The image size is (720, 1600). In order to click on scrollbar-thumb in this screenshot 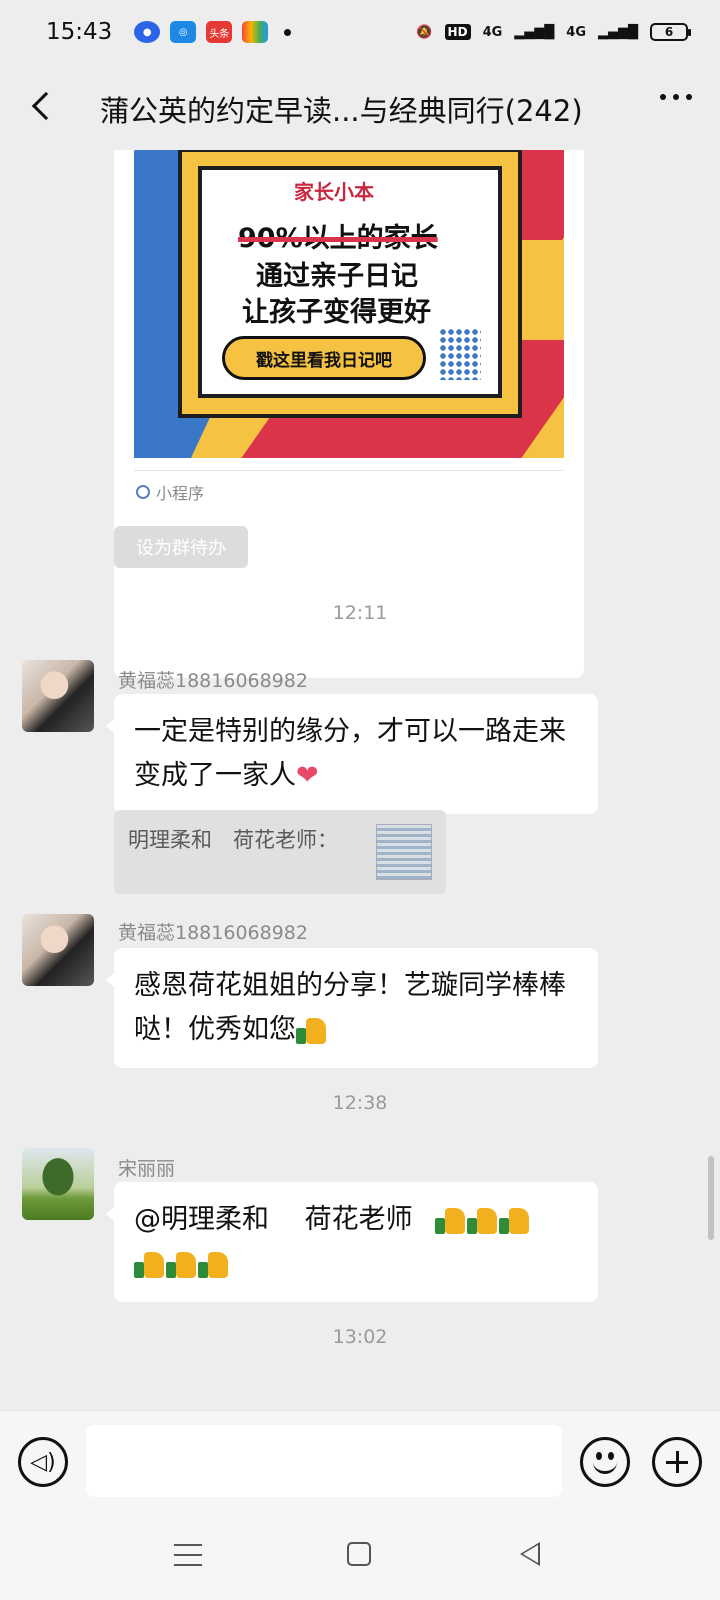, I will do `click(711, 1198)`.